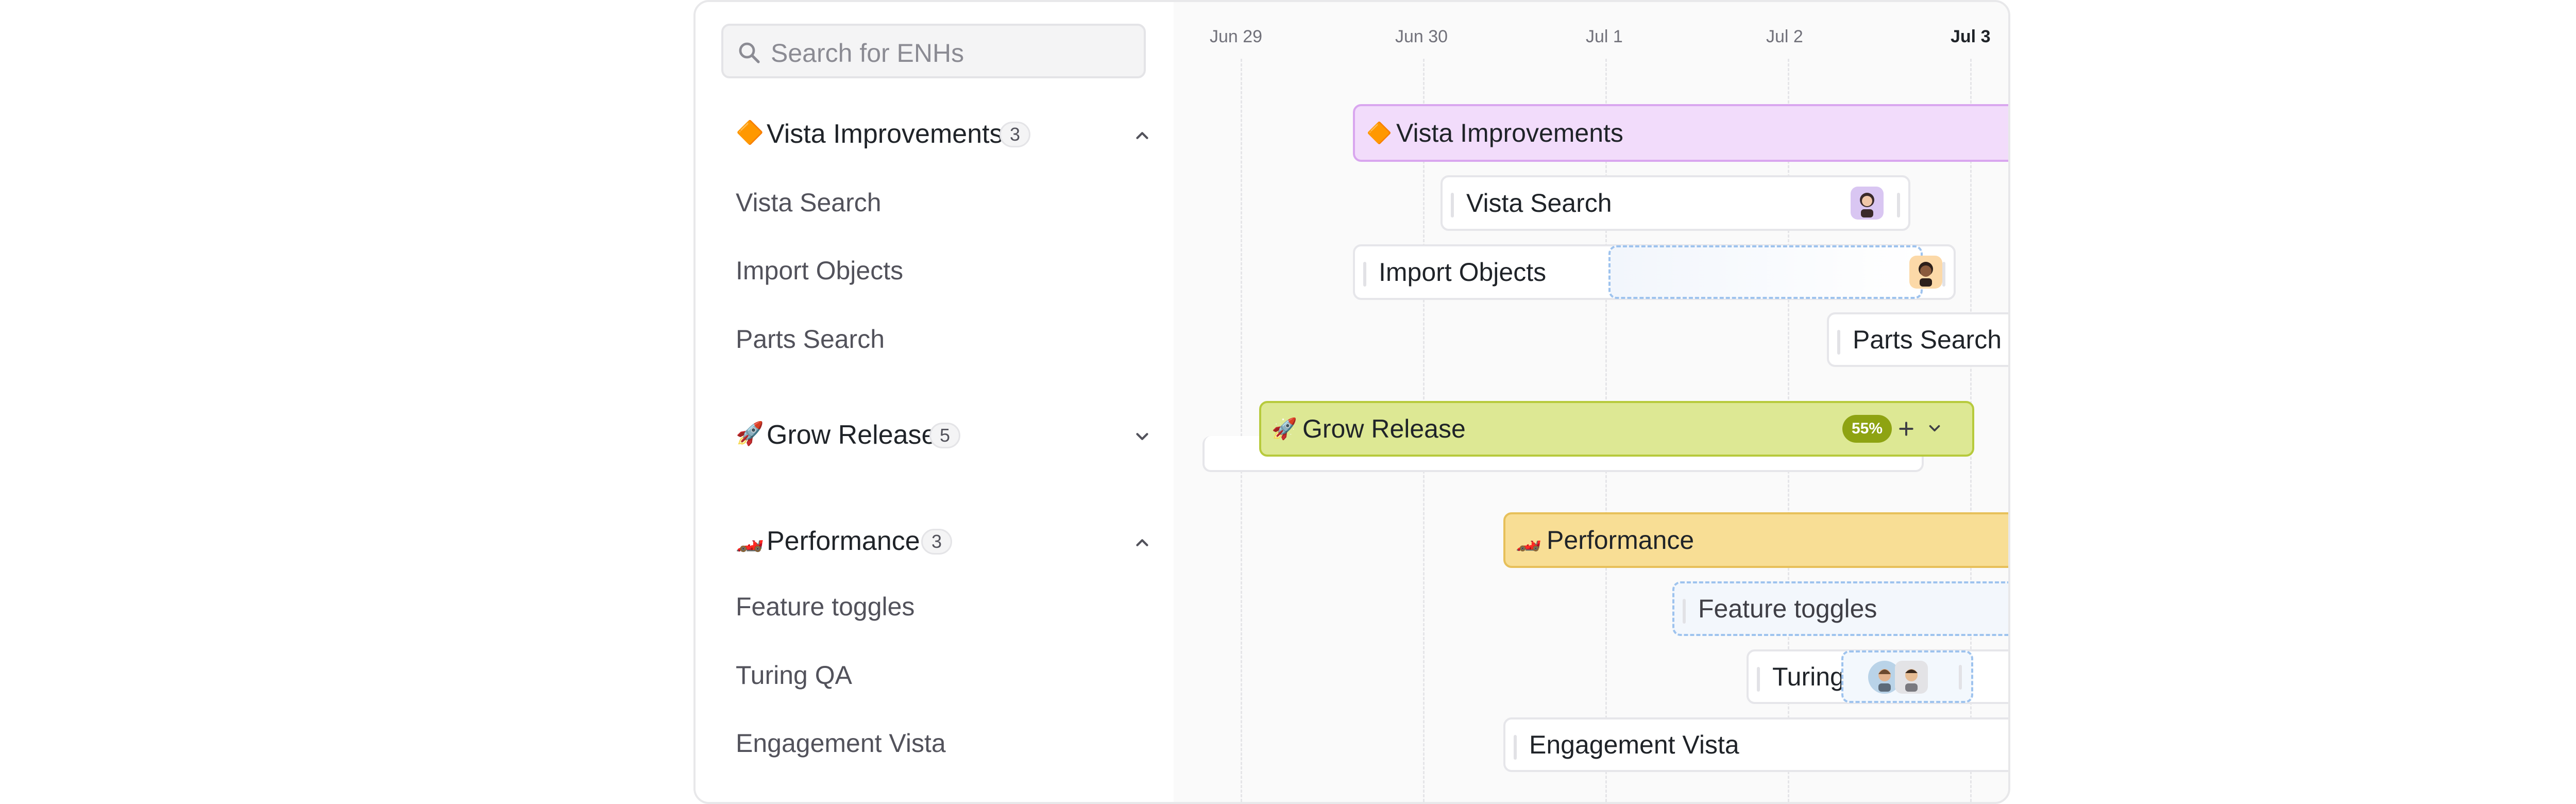  What do you see at coordinates (944, 435) in the screenshot?
I see `count-badge: 5` at bounding box center [944, 435].